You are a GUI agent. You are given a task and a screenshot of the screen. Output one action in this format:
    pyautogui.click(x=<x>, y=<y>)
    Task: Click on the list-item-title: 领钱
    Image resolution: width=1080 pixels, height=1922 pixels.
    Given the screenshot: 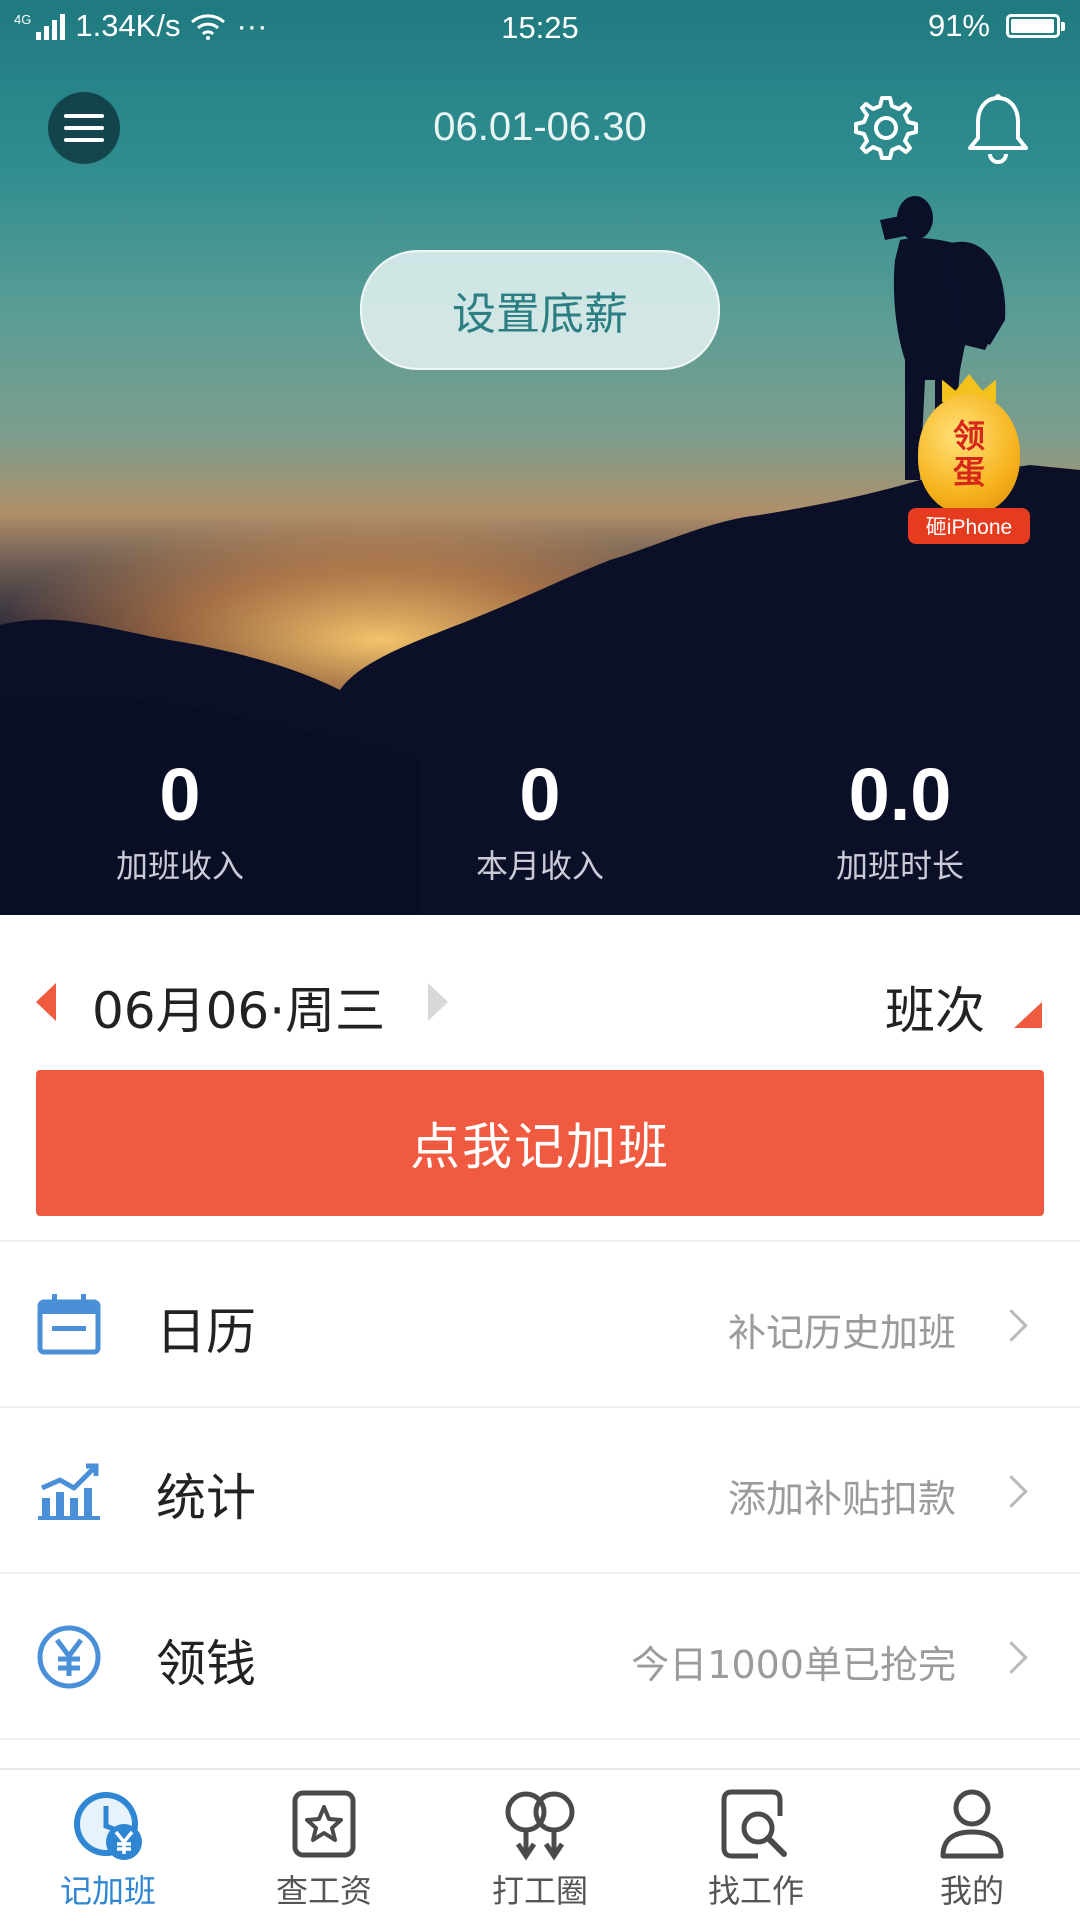 What is the action you would take?
    pyautogui.click(x=206, y=1664)
    